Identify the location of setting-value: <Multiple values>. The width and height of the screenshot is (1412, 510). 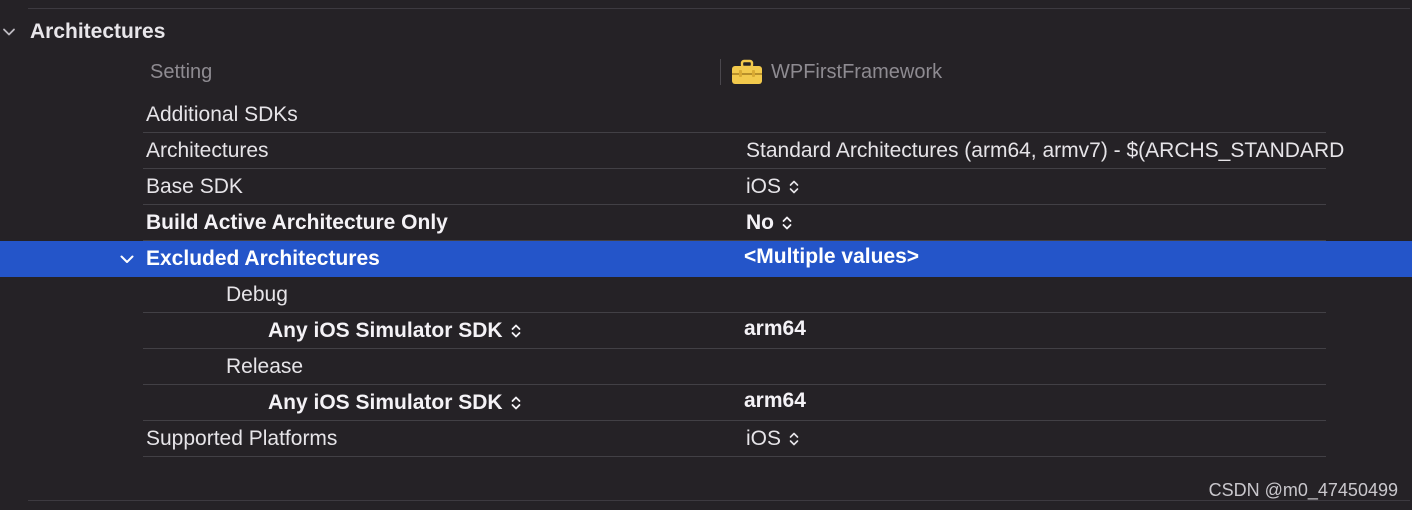
(831, 257).